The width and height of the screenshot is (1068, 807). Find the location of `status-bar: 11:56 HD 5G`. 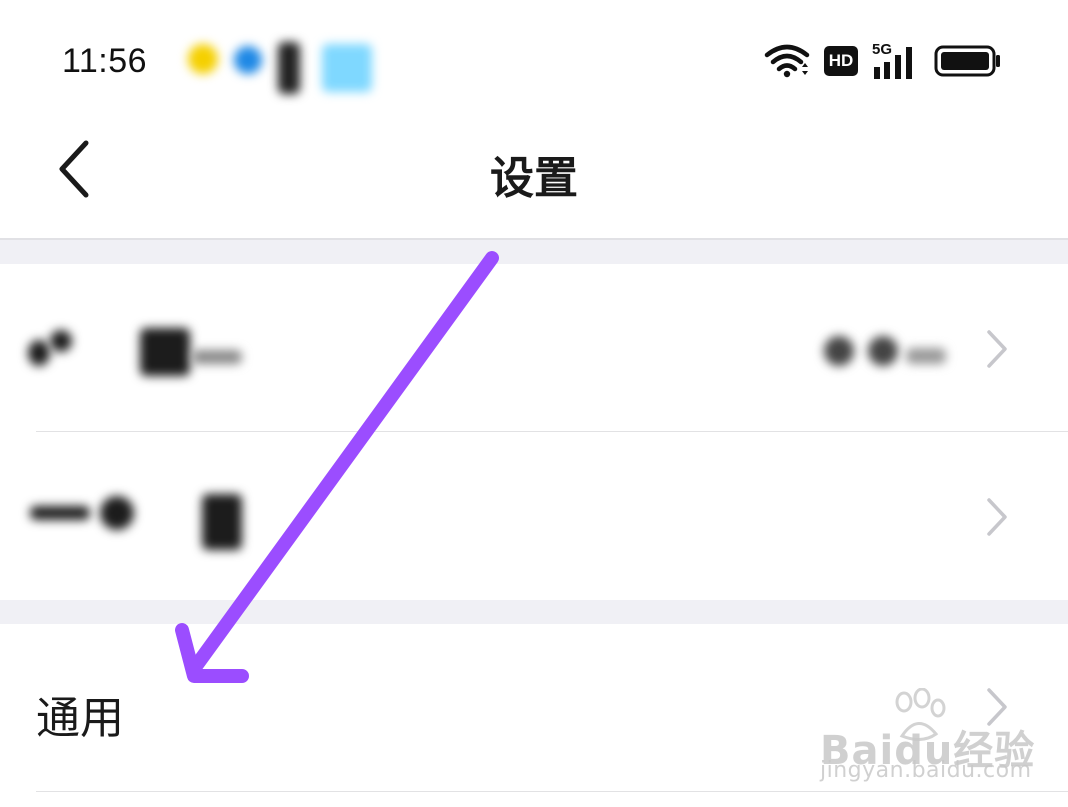

status-bar: 11:56 HD 5G is located at coordinates (534, 60).